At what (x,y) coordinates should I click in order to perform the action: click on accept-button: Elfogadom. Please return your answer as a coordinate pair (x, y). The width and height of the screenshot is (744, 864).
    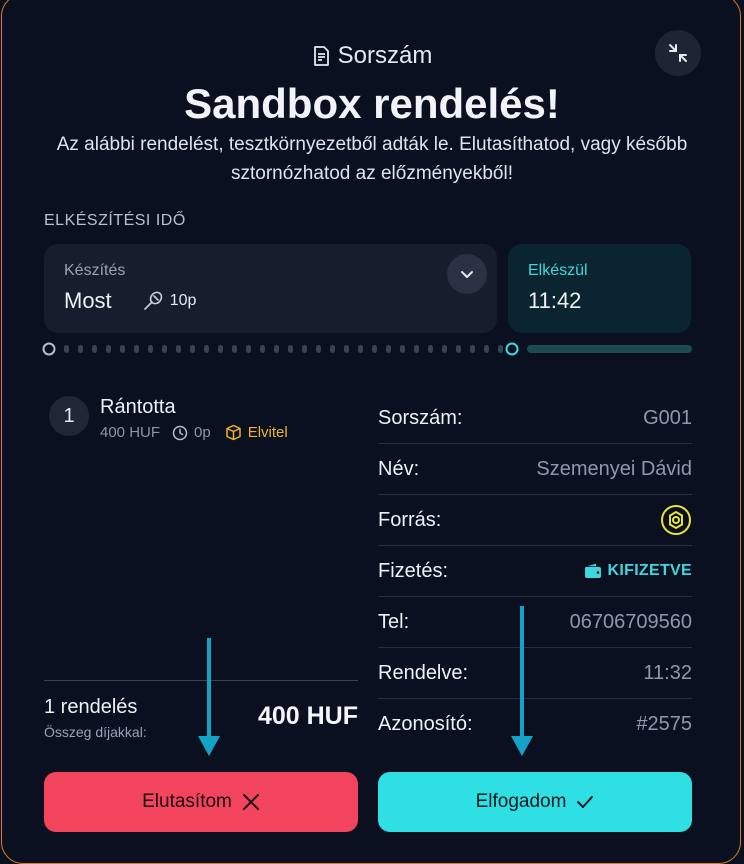
    Looking at the image, I should click on (535, 802).